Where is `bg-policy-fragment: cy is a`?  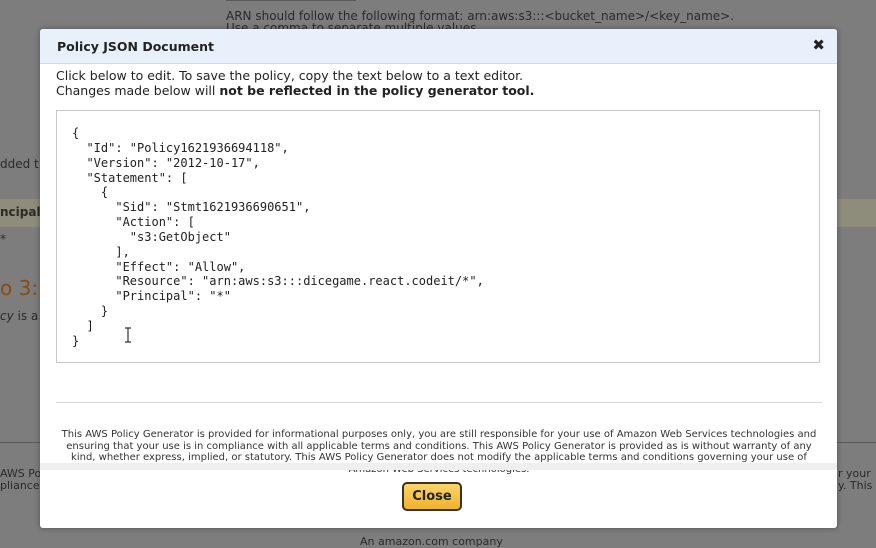
bg-policy-fragment: cy is a is located at coordinates (19, 316).